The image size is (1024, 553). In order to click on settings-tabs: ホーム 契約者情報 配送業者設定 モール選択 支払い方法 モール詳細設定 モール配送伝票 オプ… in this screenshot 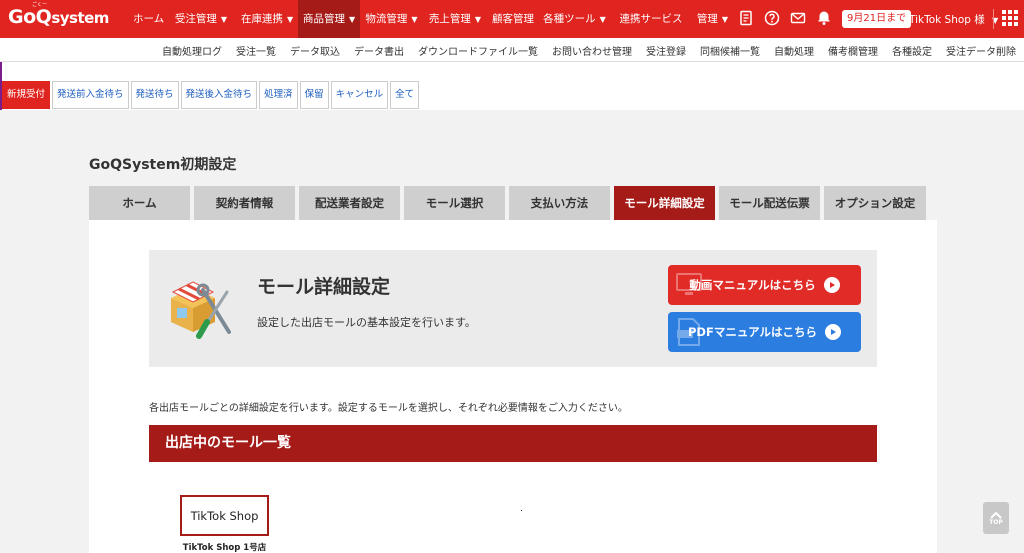, I will do `click(507, 203)`.